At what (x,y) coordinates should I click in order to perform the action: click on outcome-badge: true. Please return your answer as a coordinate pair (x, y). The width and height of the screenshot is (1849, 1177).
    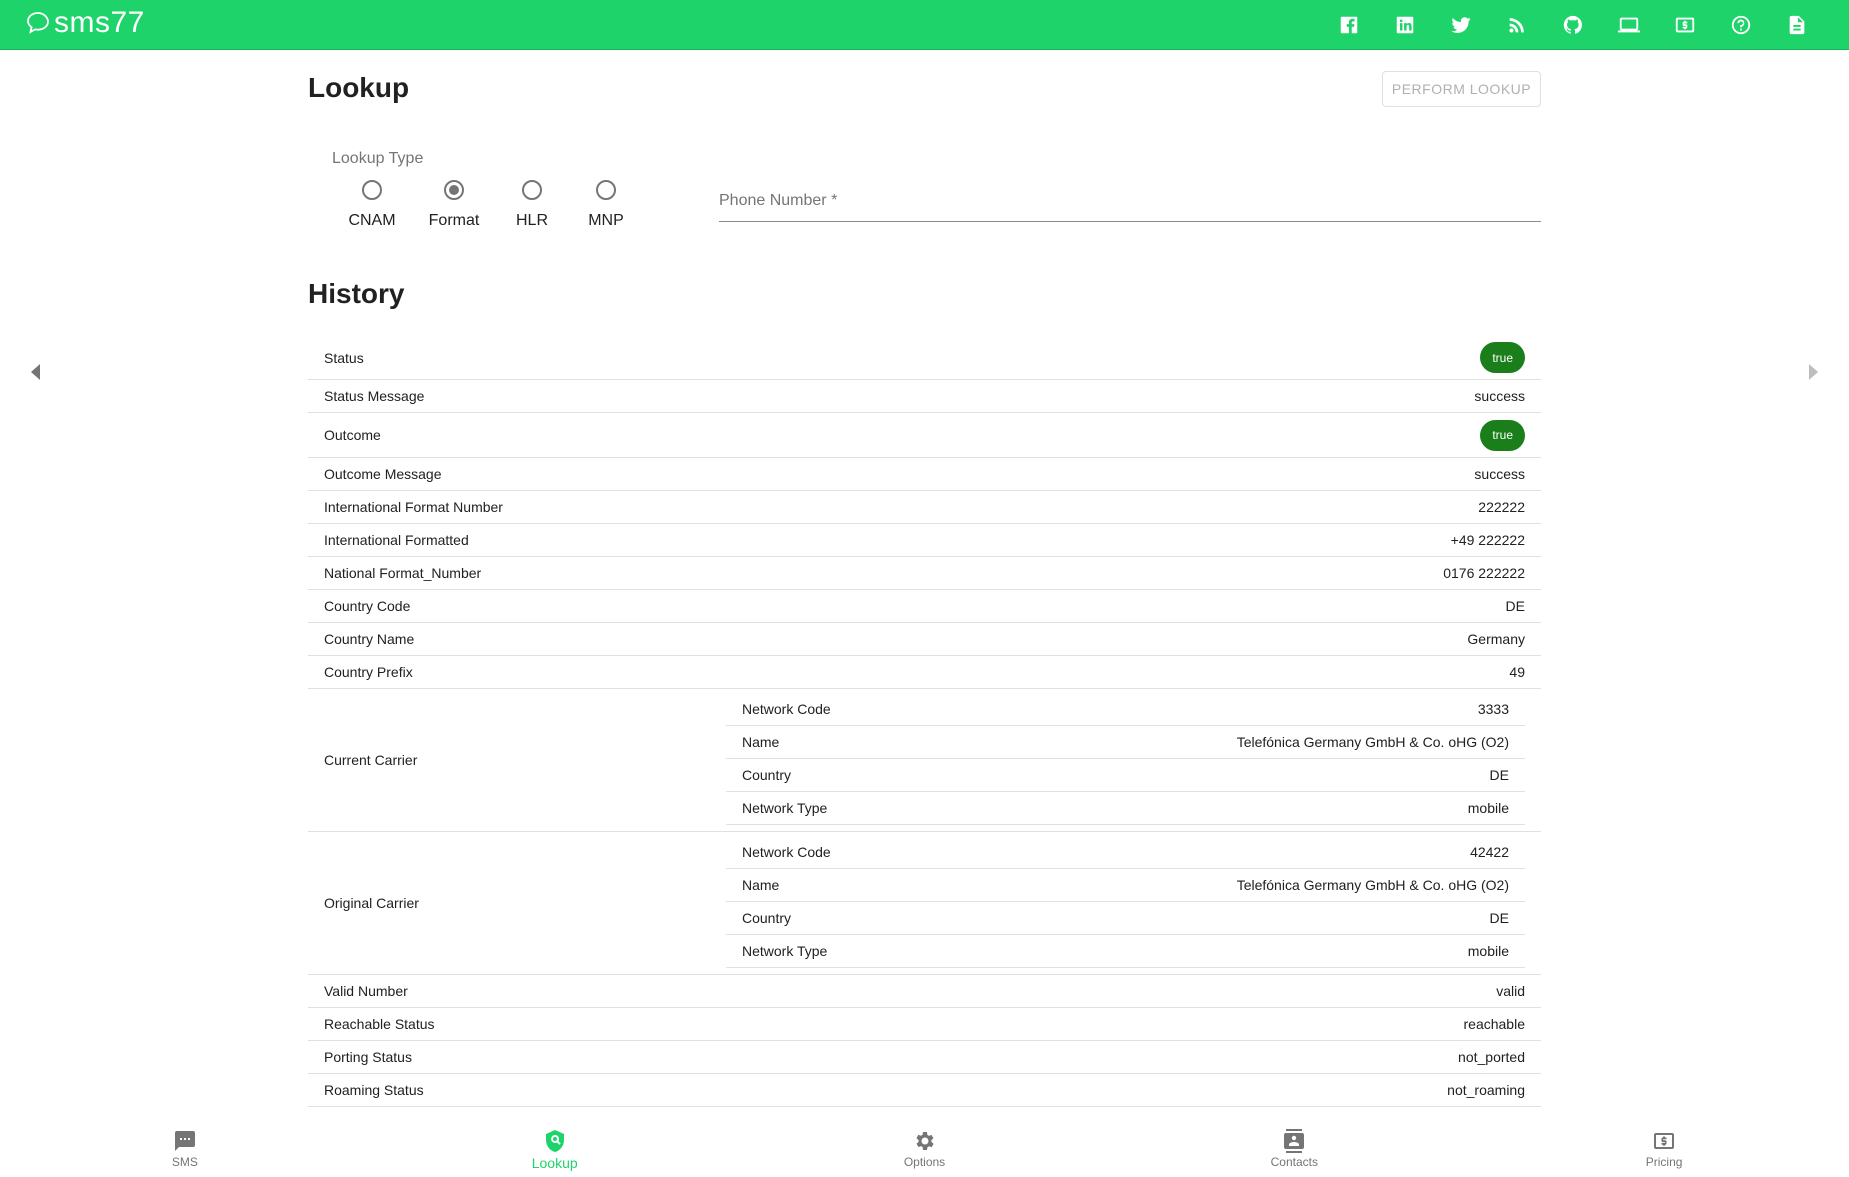
    Looking at the image, I should click on (1502, 435).